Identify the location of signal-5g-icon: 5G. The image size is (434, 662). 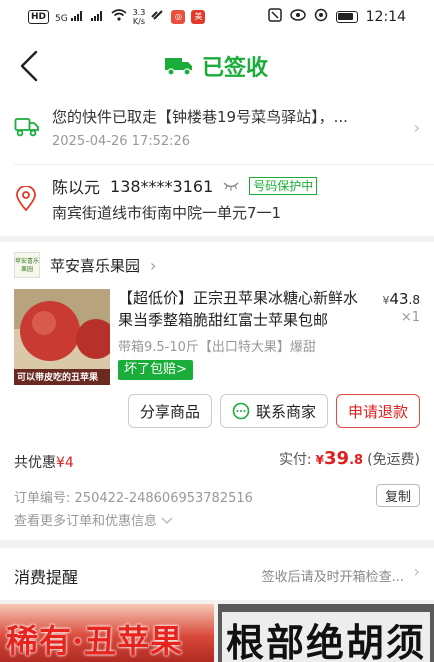
(70, 17).